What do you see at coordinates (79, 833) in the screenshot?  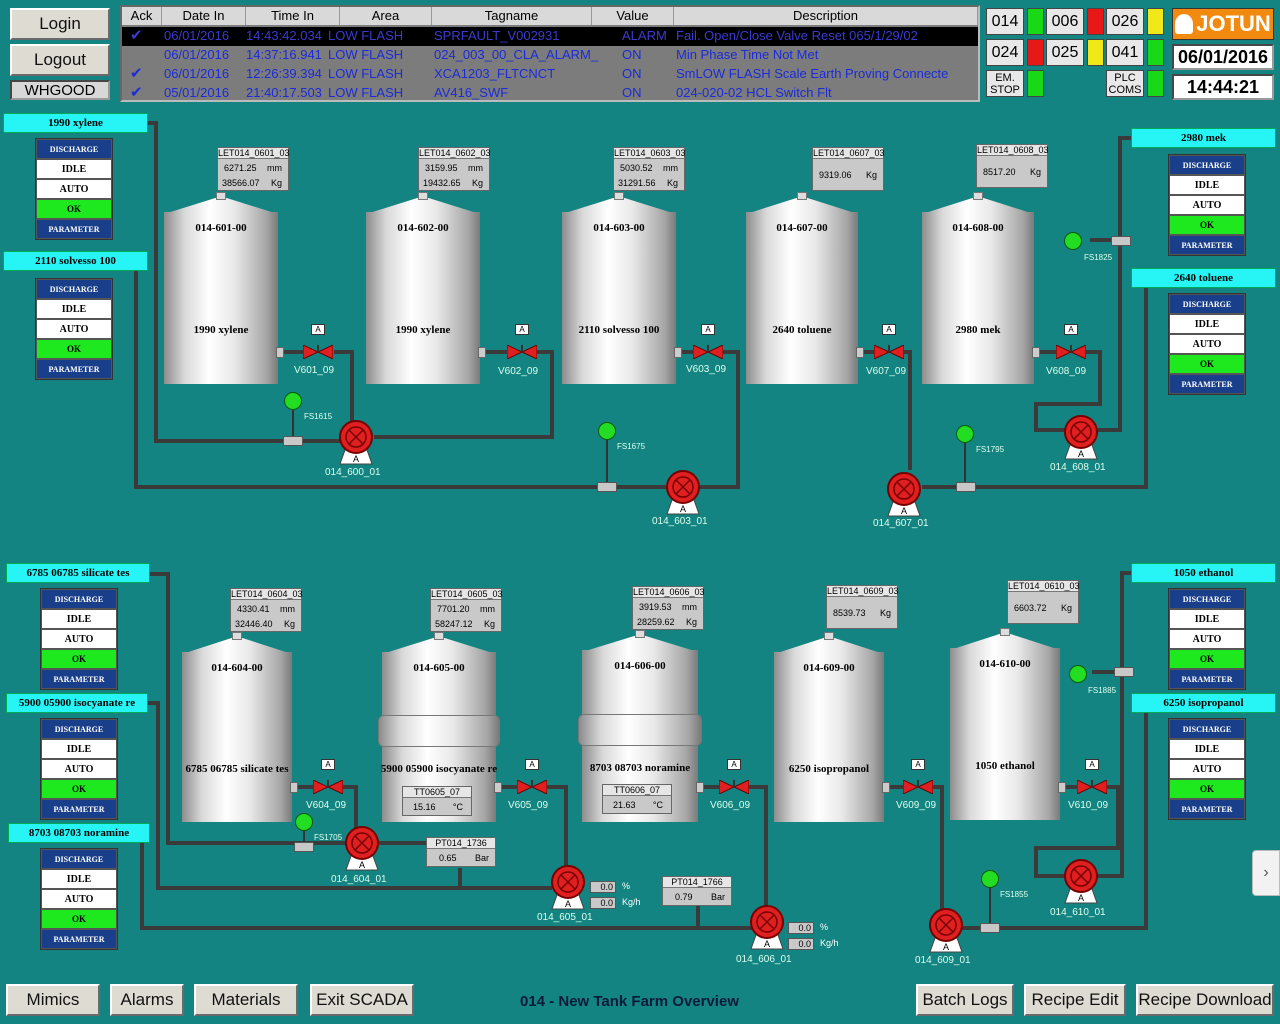 I see `product-label: 8703 08703 noramine` at bounding box center [79, 833].